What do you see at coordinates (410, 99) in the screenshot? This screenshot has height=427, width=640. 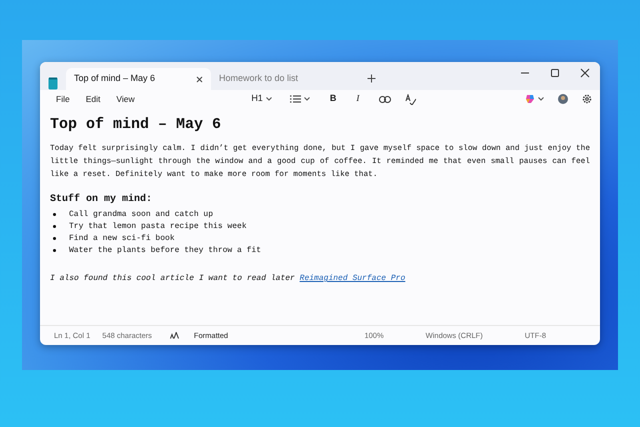 I see `spellcheck-icon` at bounding box center [410, 99].